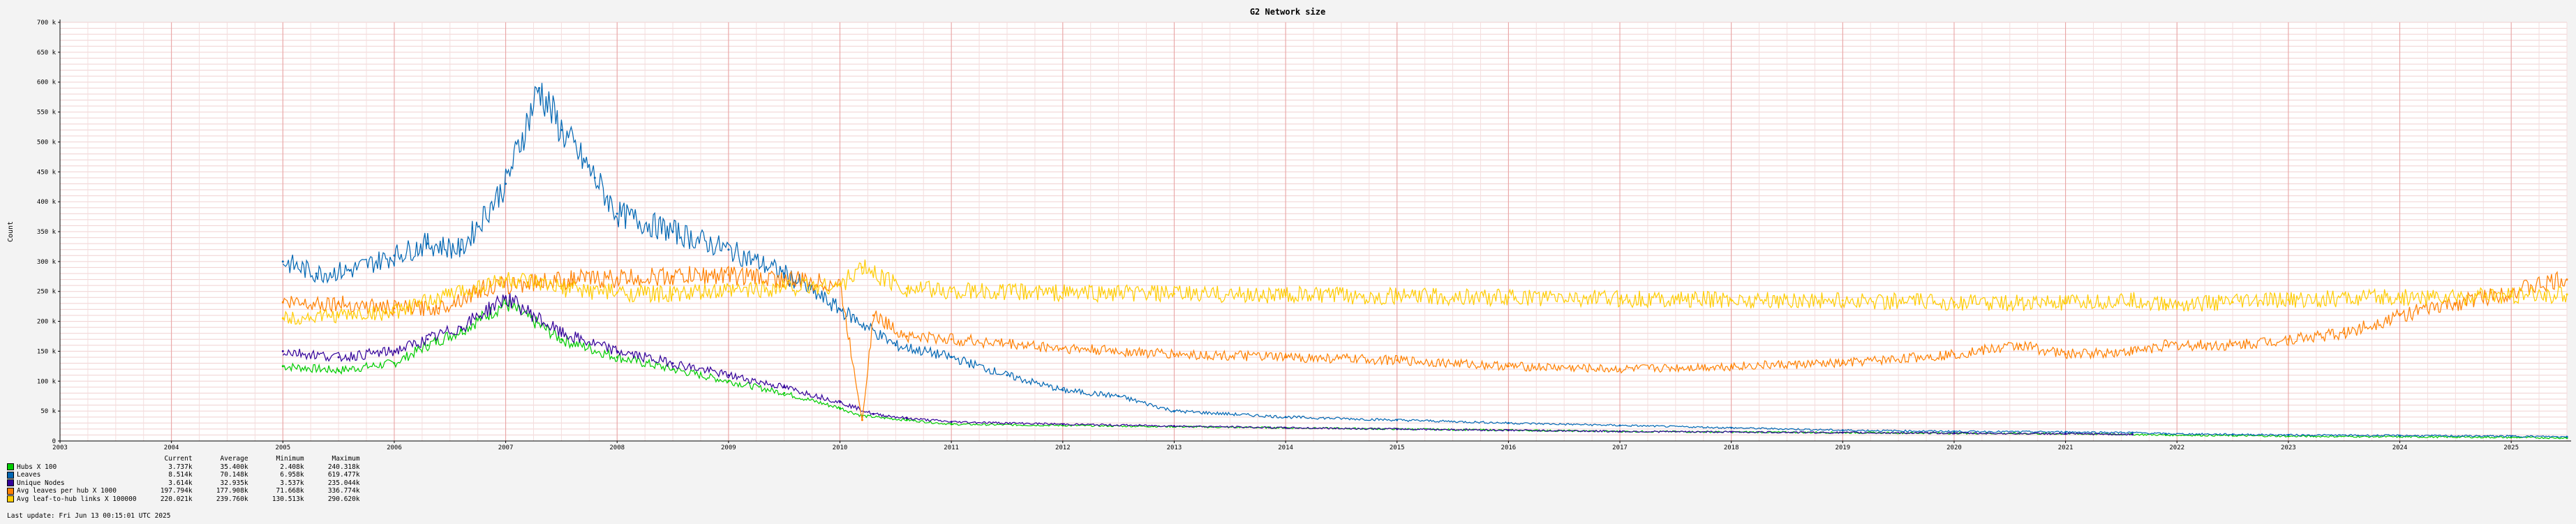  I want to click on x-tick-label: 2018, so click(1731, 448).